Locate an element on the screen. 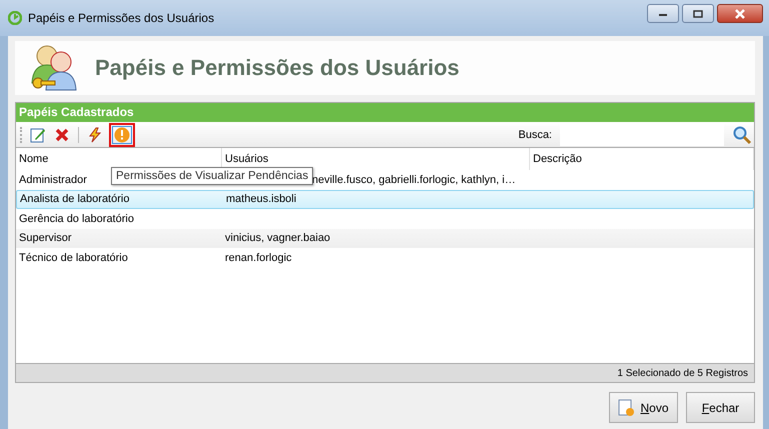  table-row: Supervisor vinicius, vagner.baiao is located at coordinates (385, 238).